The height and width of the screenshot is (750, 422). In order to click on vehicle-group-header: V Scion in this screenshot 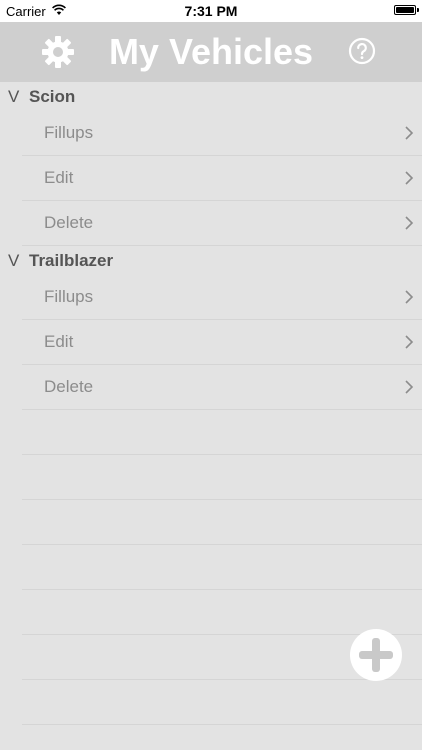, I will do `click(211, 96)`.